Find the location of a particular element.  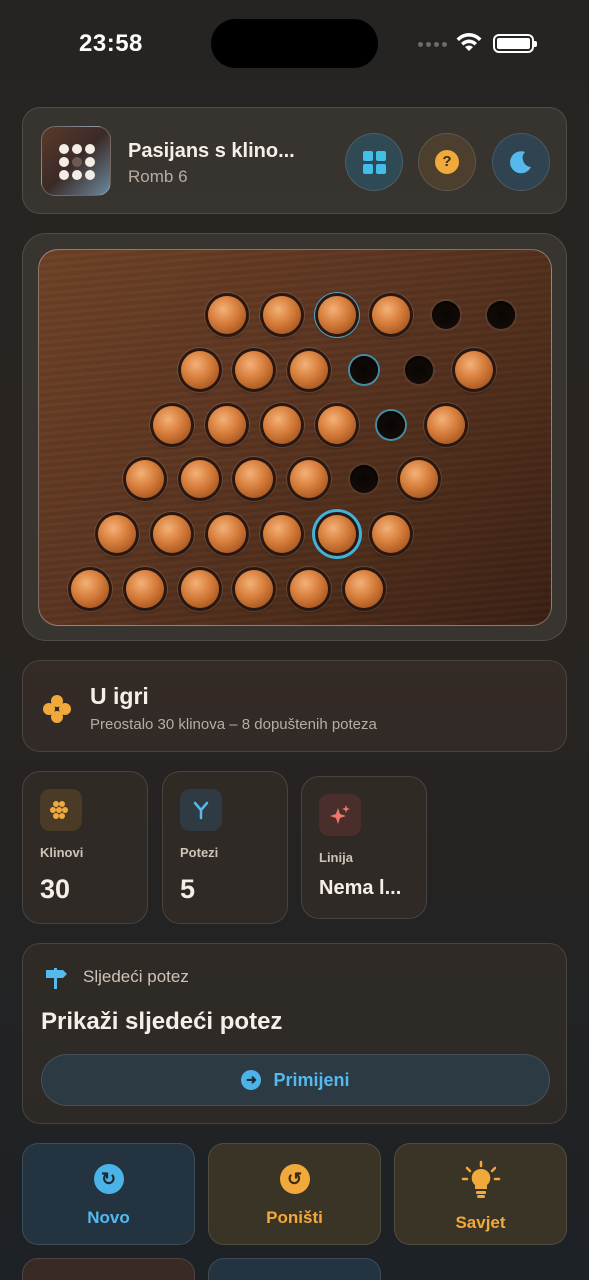

stat-card-pegs: Klinovi 30 is located at coordinates (85, 847).